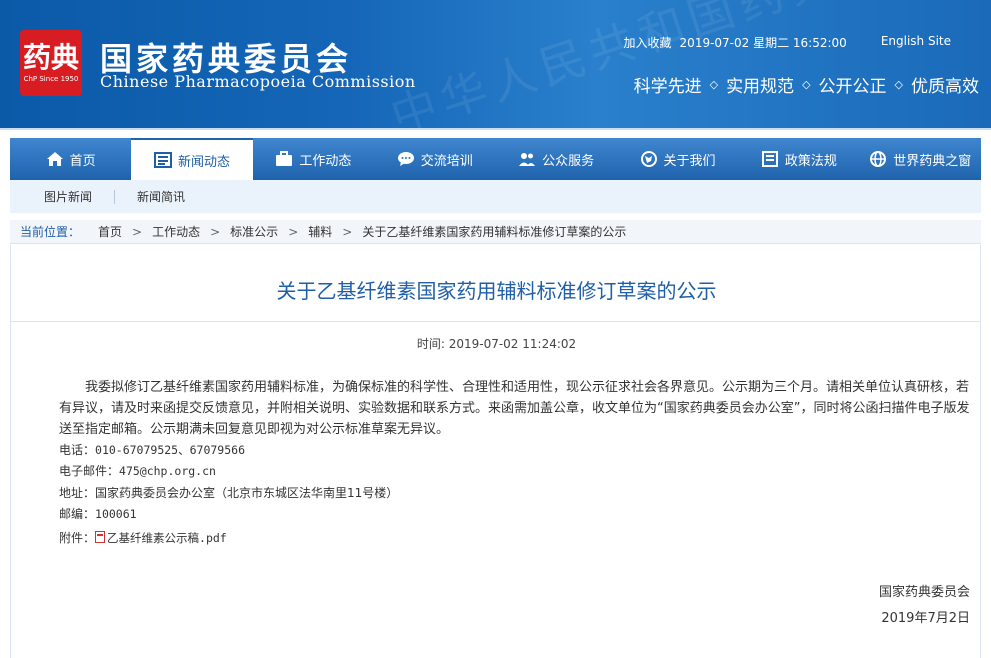  Describe the element at coordinates (254, 231) in the screenshot. I see `breadcrumb-standard: 标准公示` at that location.